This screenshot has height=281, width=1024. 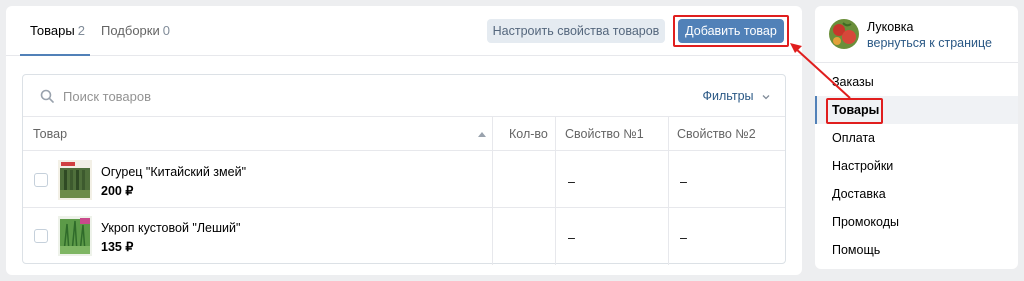 What do you see at coordinates (343, 96) in the screenshot?
I see `search-input` at bounding box center [343, 96].